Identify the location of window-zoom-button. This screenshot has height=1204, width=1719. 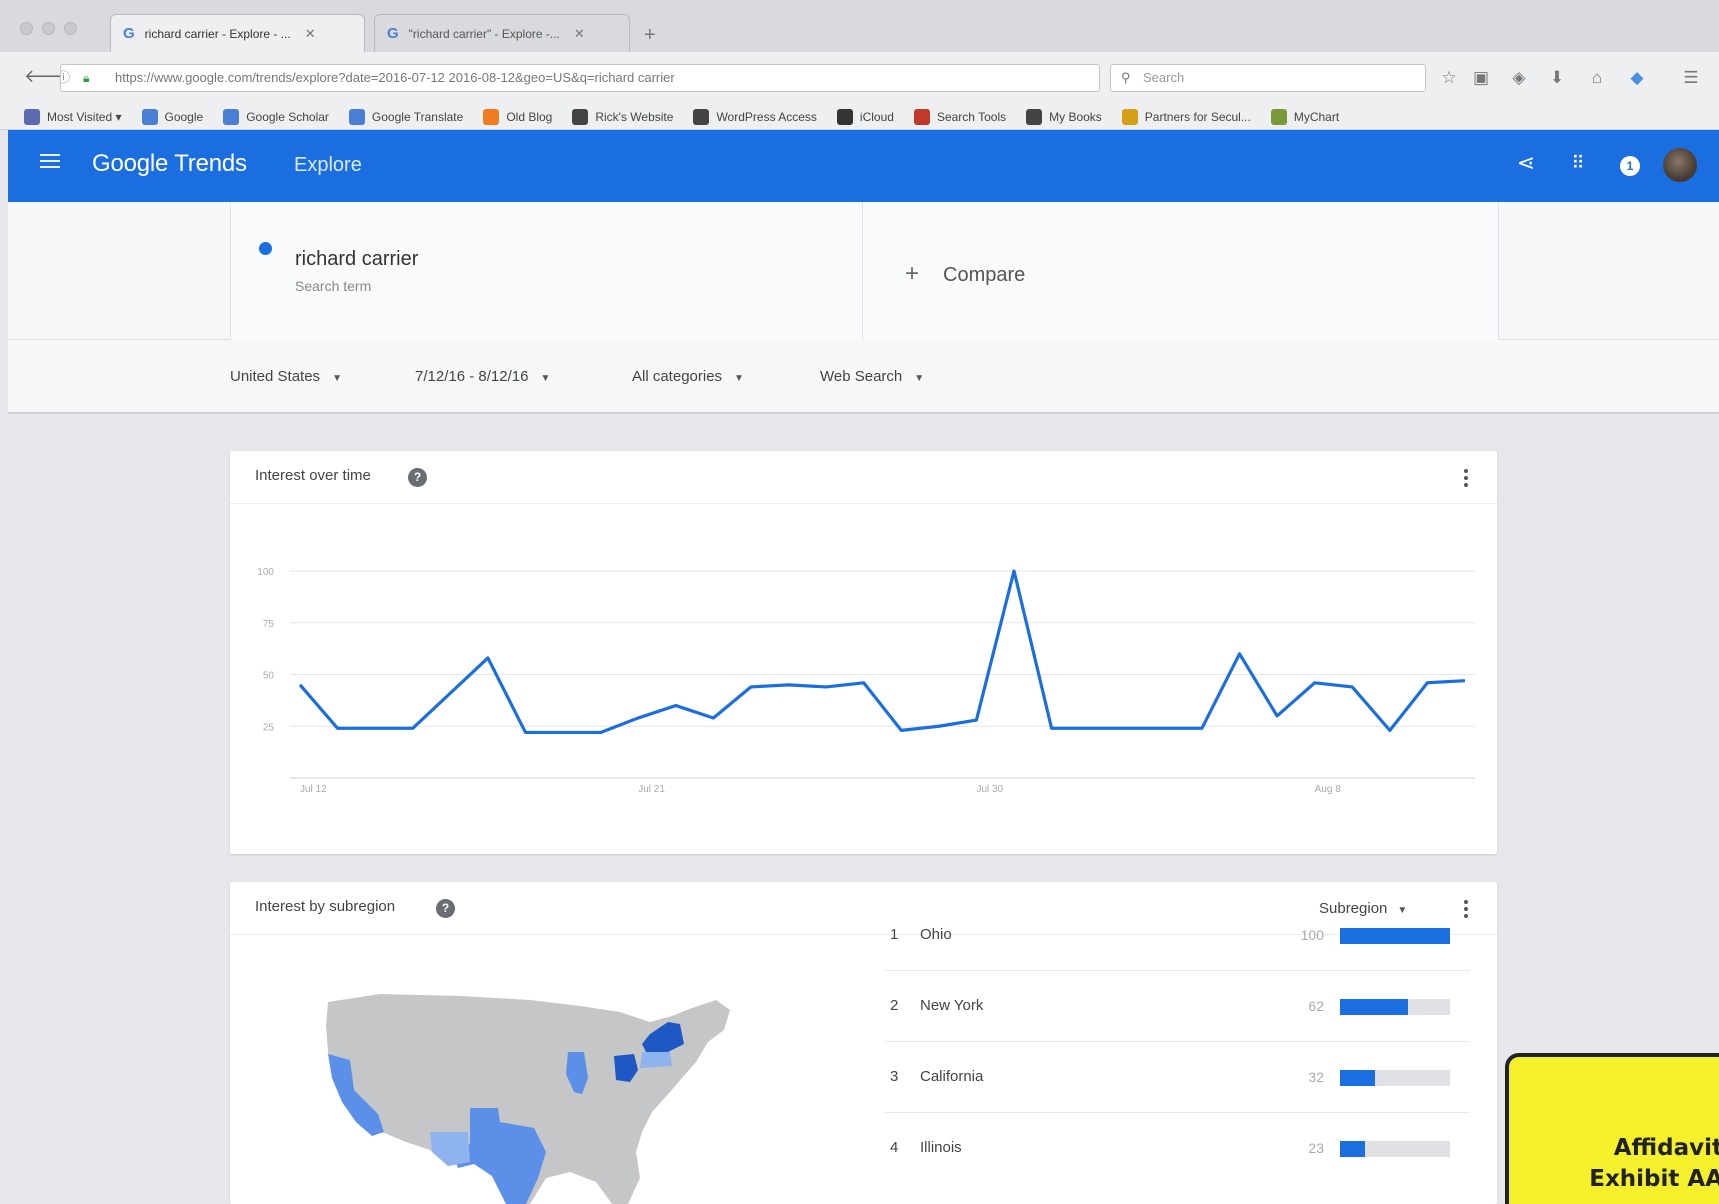
(70, 28).